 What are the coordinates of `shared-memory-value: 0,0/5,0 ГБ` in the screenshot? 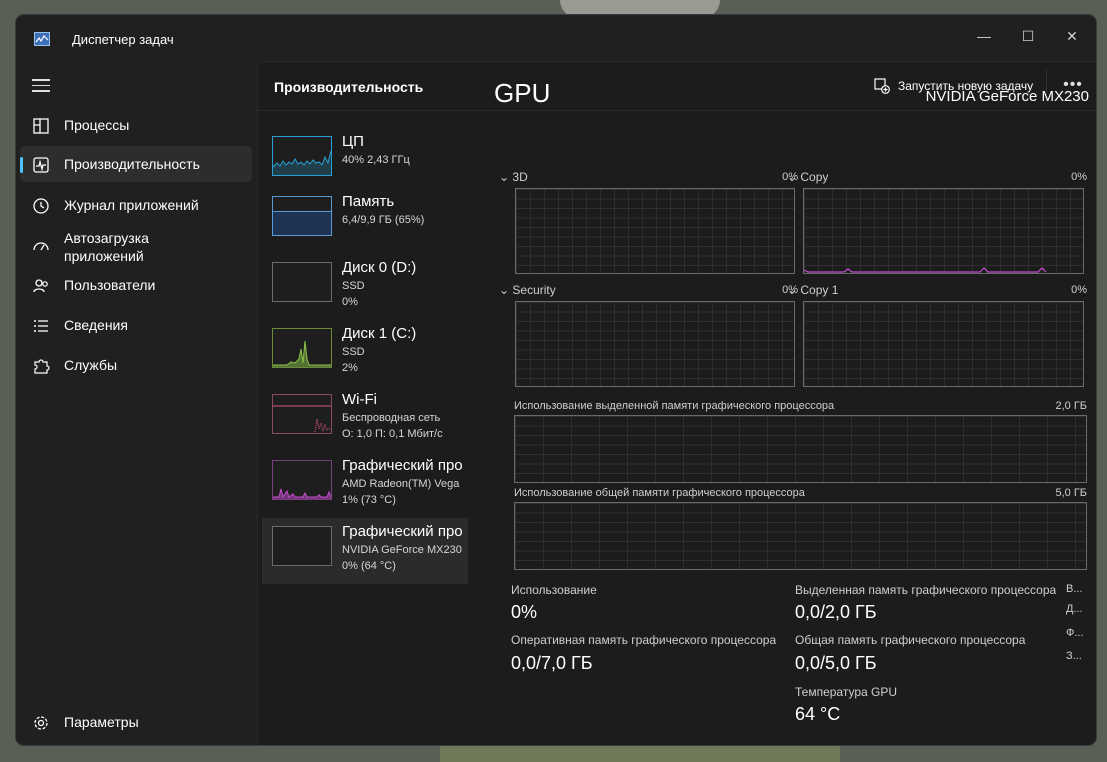 It's located at (836, 663).